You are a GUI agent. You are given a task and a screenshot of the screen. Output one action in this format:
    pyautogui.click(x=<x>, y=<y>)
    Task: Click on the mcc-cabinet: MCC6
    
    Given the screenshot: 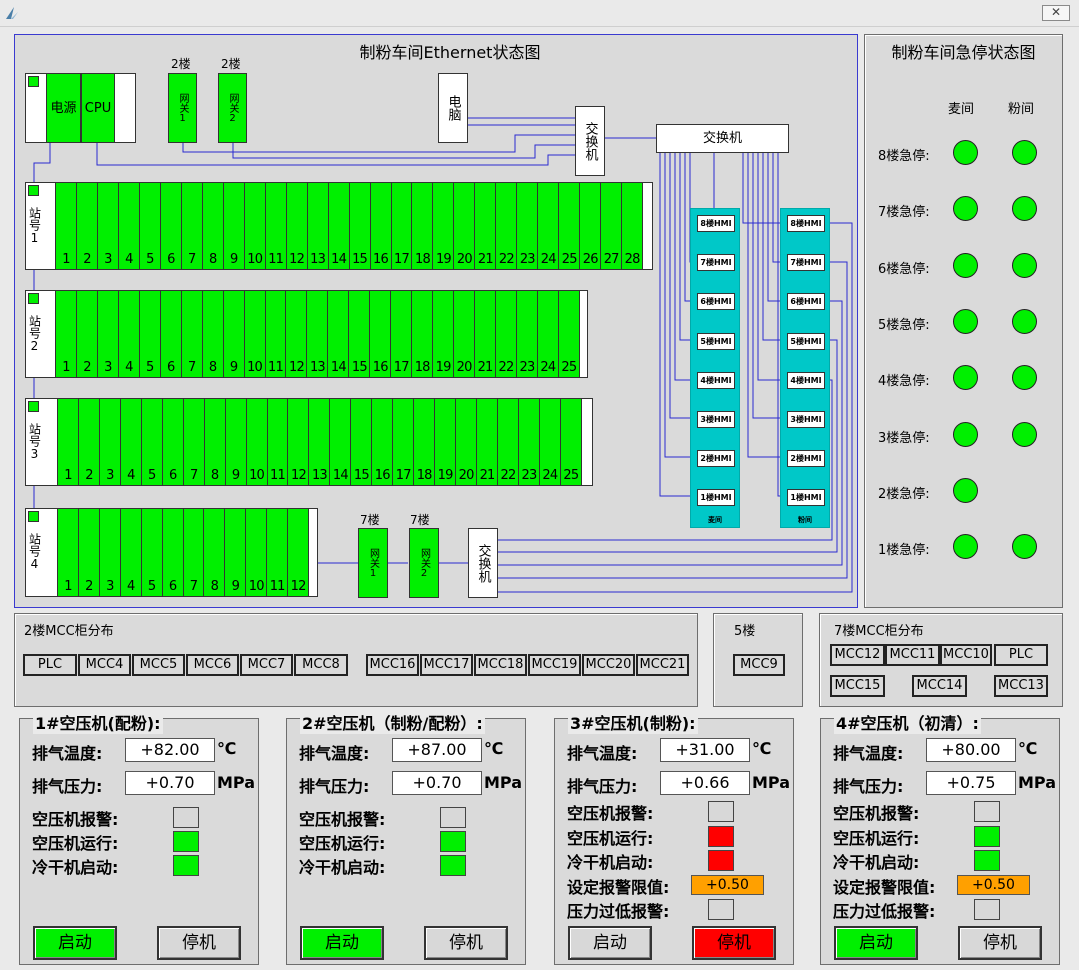 What is the action you would take?
    pyautogui.click(x=212, y=665)
    